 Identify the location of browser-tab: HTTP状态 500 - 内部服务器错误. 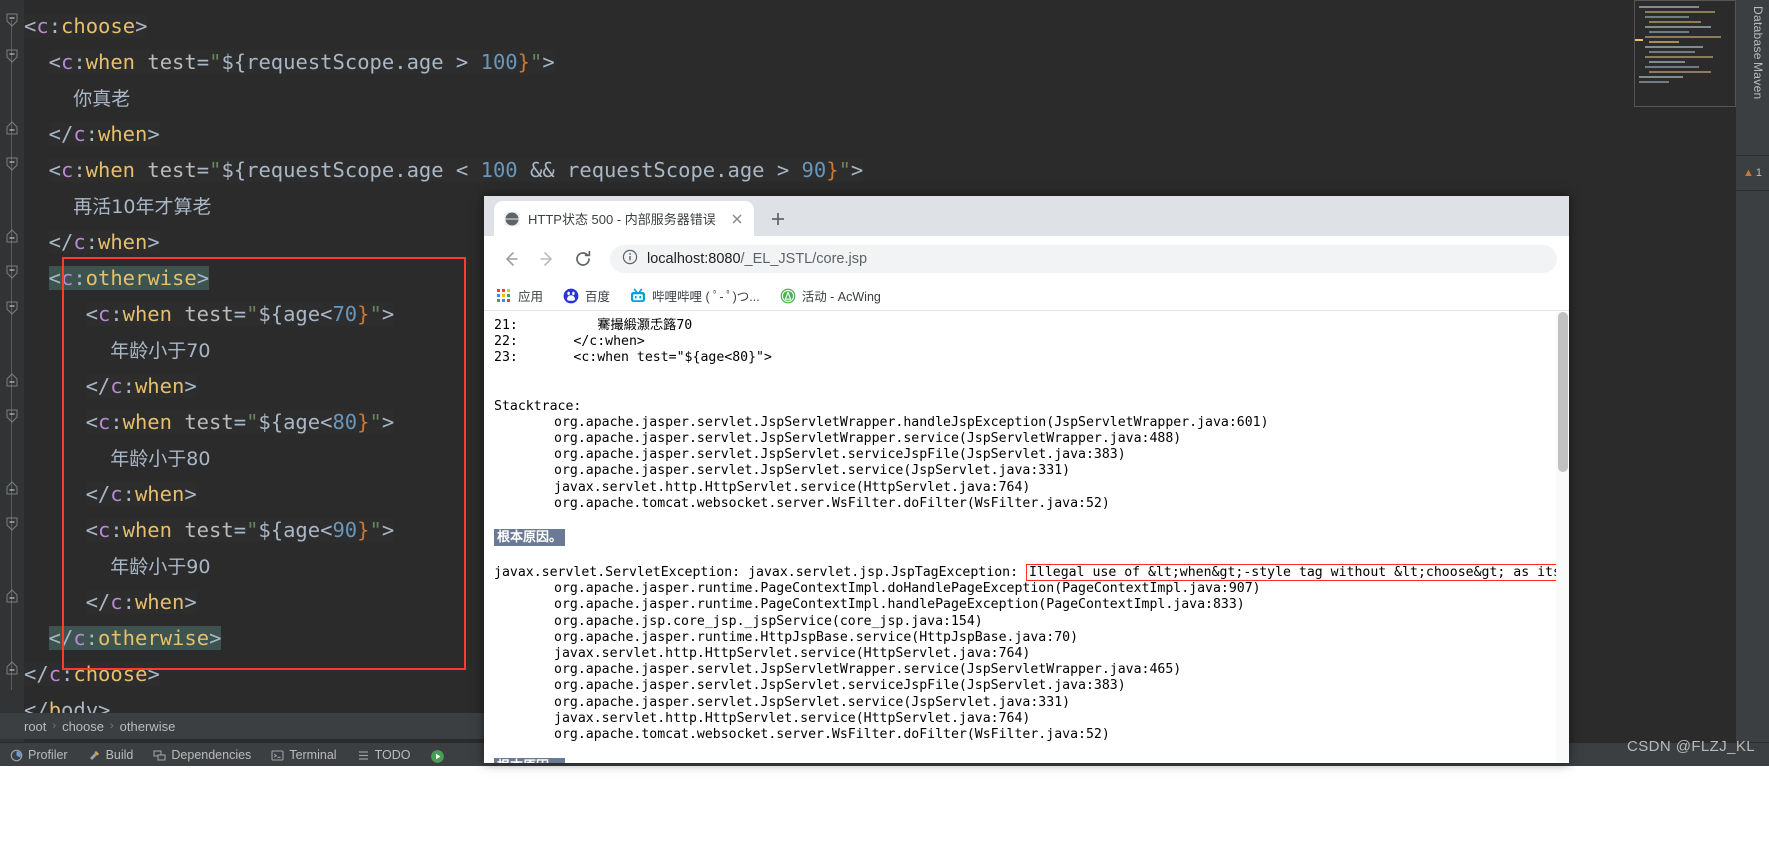
(624, 218).